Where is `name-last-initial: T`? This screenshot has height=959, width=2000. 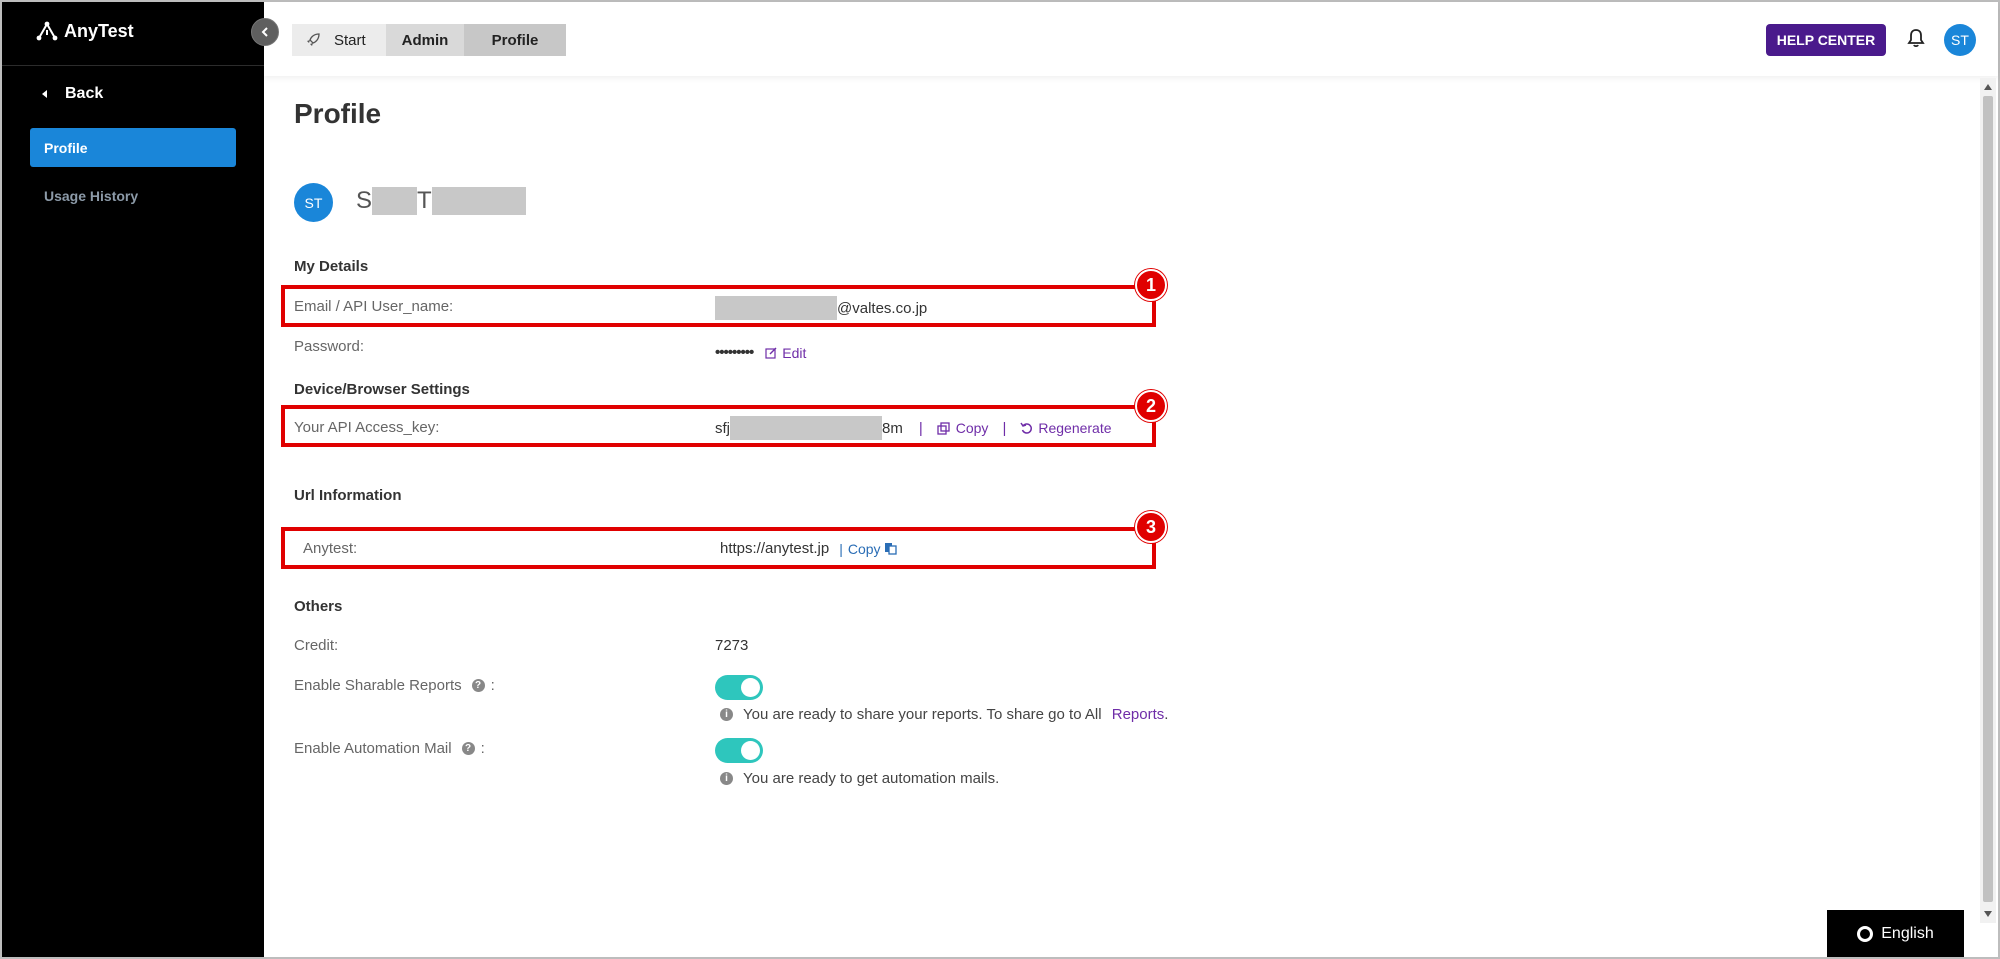 name-last-initial: T is located at coordinates (424, 200).